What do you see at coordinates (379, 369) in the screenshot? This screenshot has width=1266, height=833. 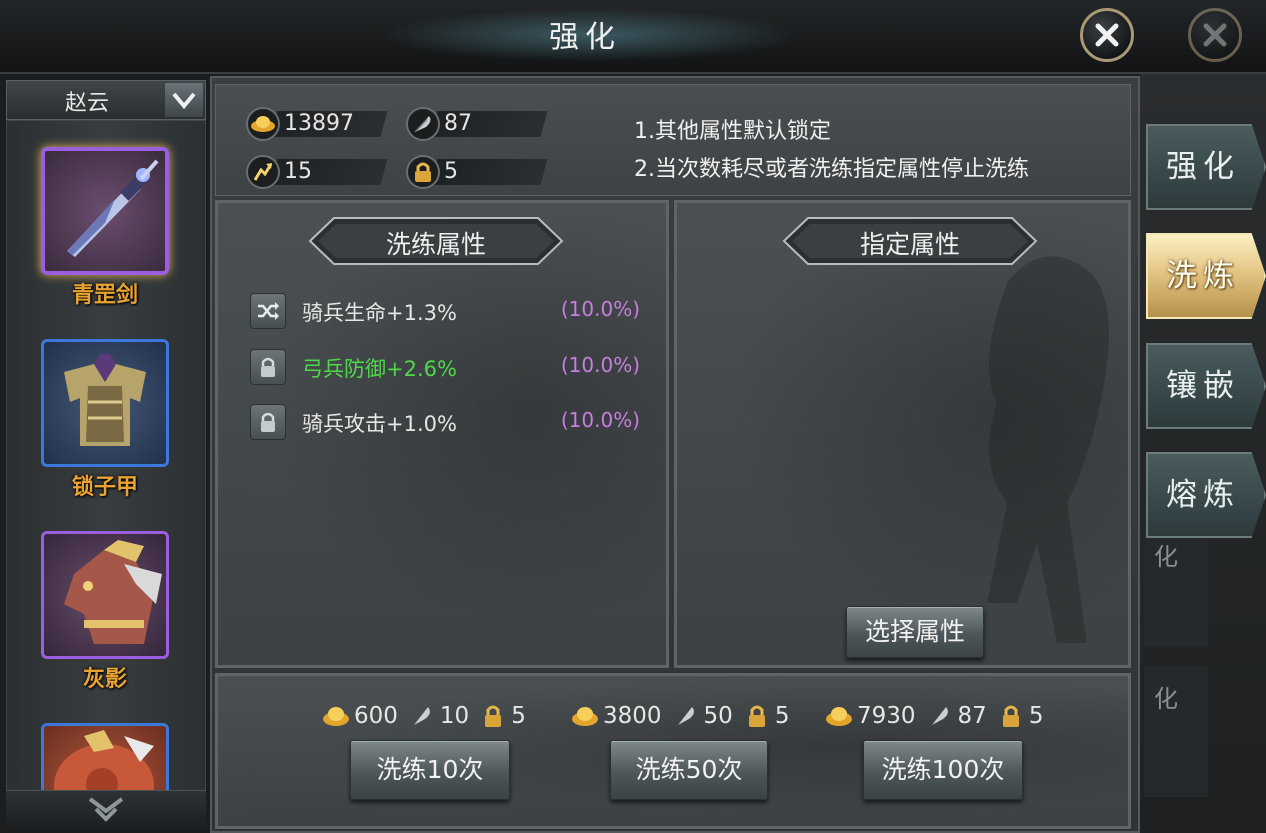 I see `attribute-label: 弓兵防御+2.6%` at bounding box center [379, 369].